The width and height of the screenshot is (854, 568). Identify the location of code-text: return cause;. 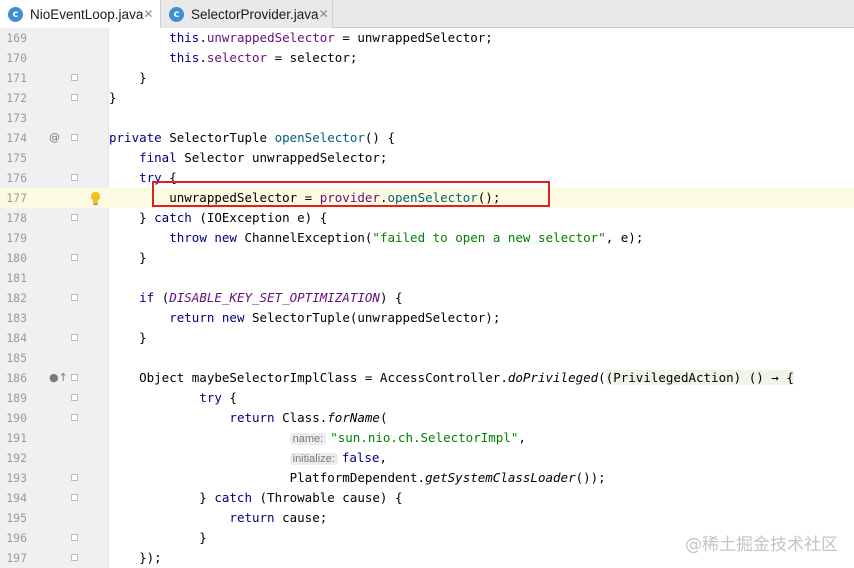
(218, 518).